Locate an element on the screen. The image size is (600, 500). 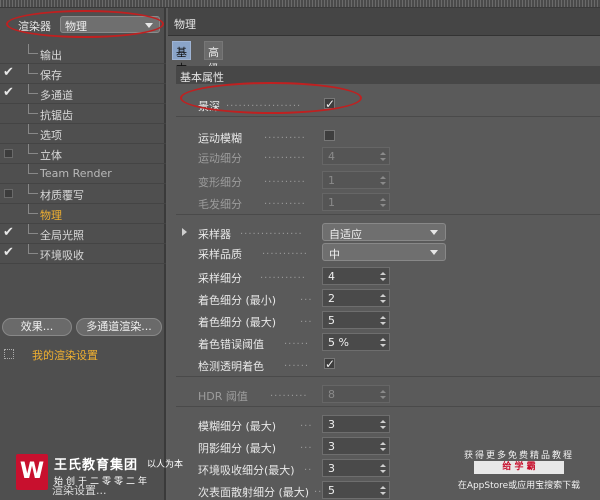
sidebar-item-options: 选项 is located at coordinates (83, 134).